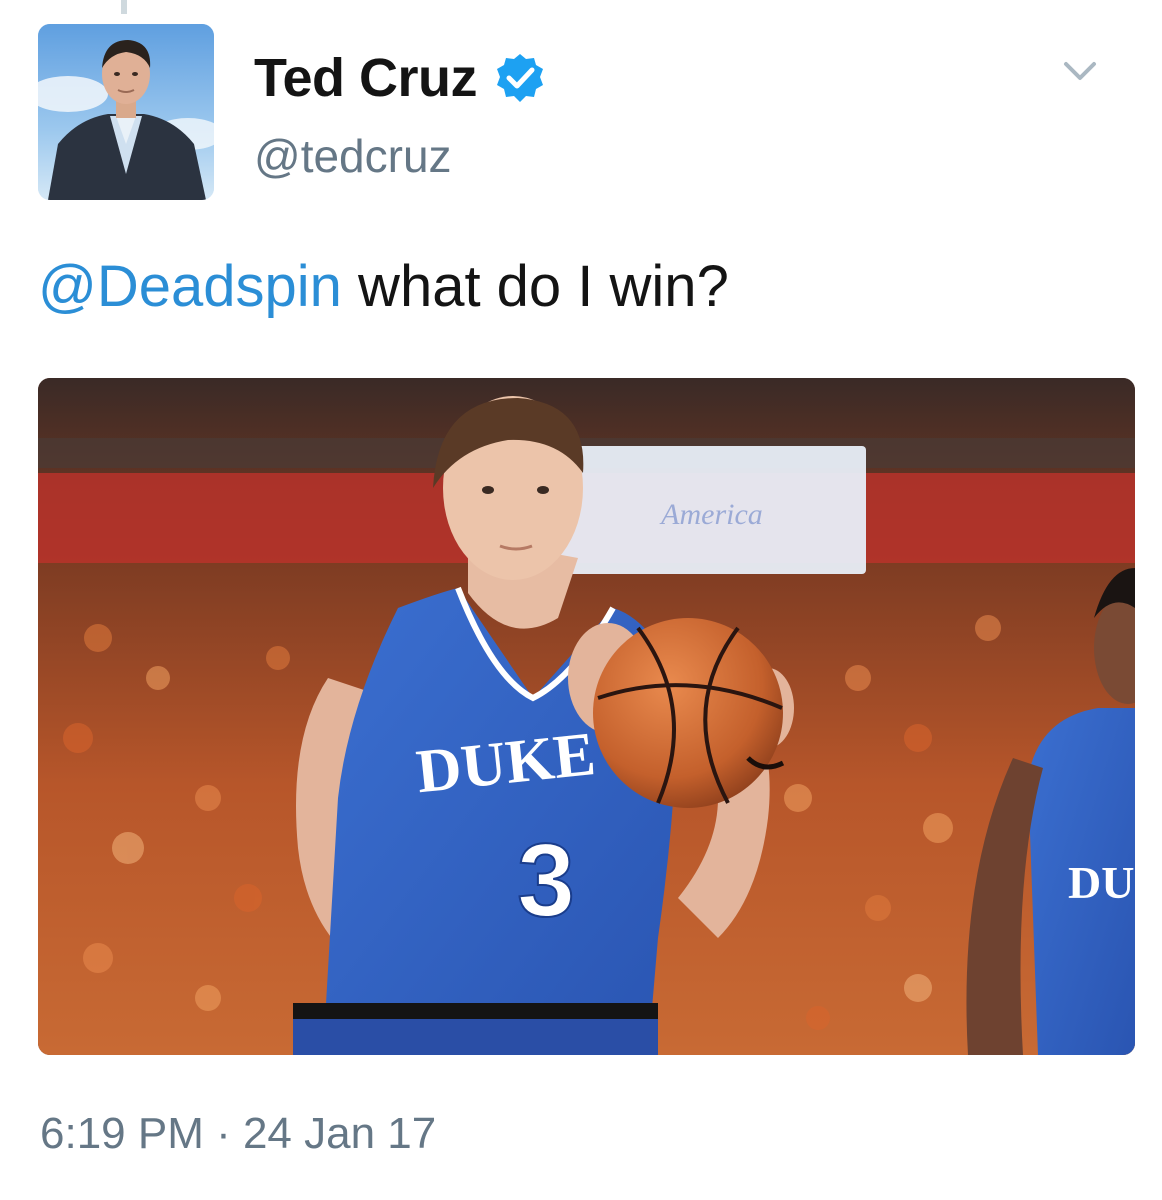 The height and width of the screenshot is (1200, 1162). What do you see at coordinates (688, 713) in the screenshot?
I see `basketball` at bounding box center [688, 713].